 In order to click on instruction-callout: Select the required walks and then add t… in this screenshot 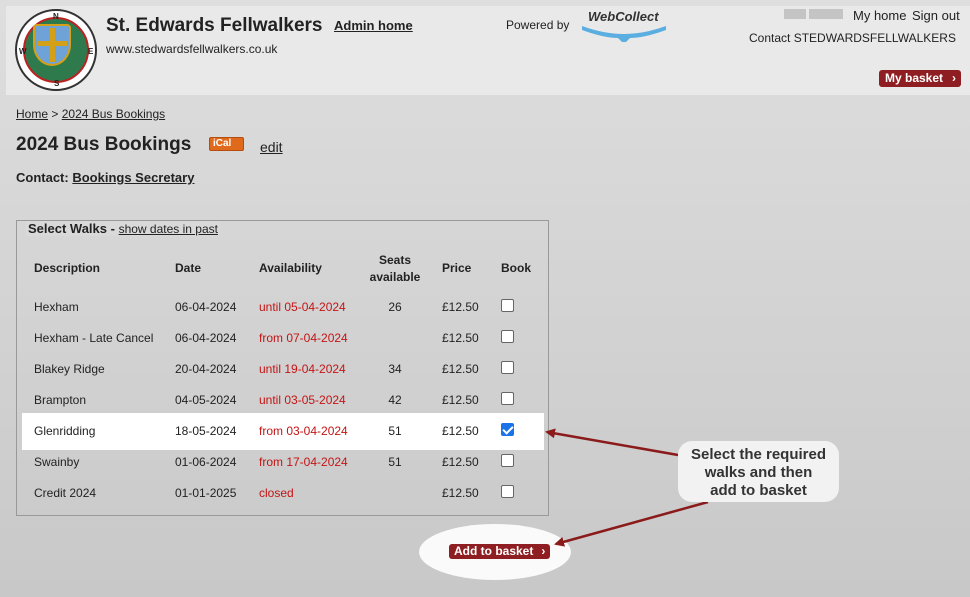, I will do `click(758, 471)`.